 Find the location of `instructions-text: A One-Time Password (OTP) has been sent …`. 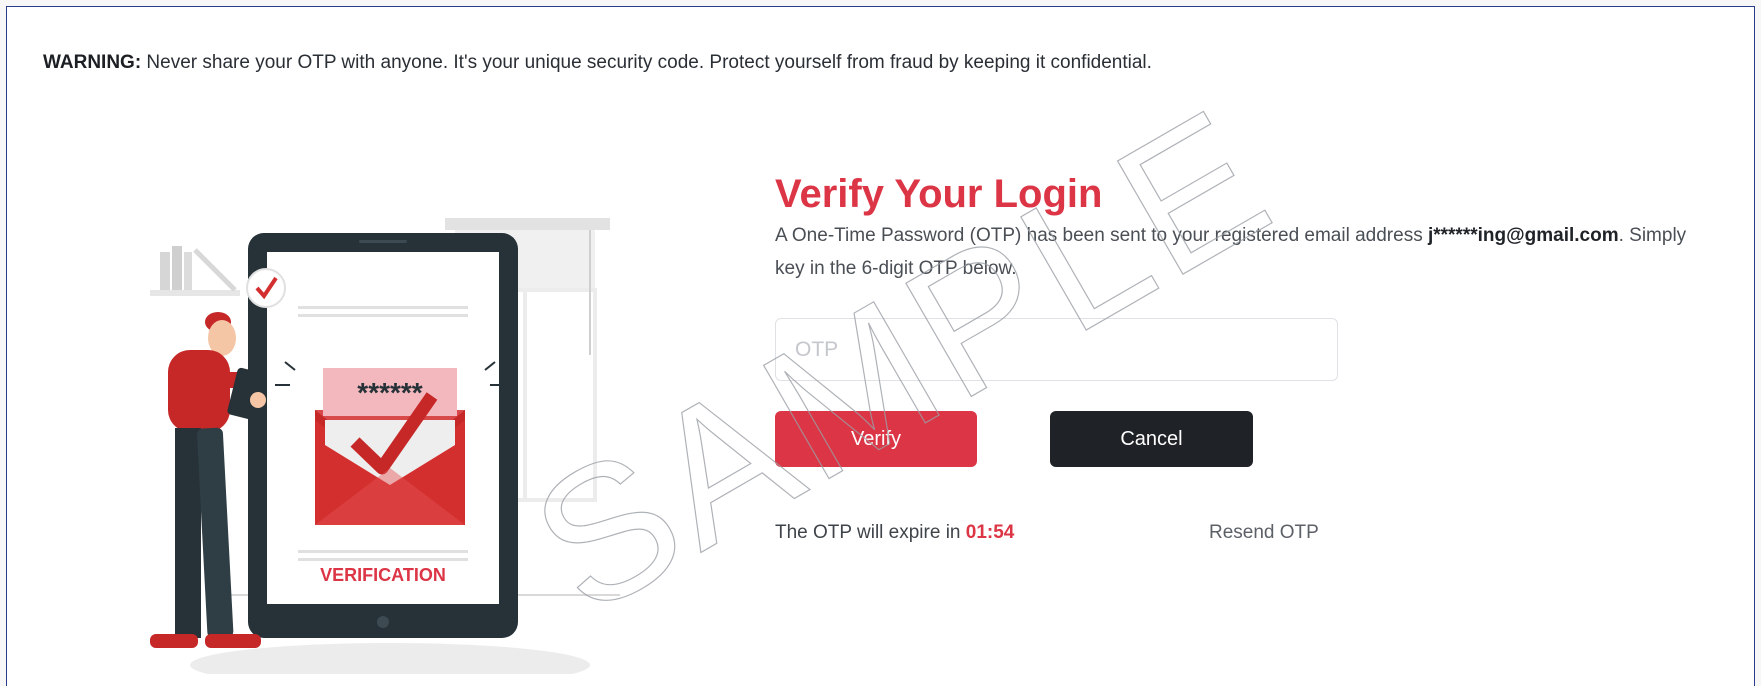

instructions-text: A One-Time Password (OTP) has been sent … is located at coordinates (1101, 235).